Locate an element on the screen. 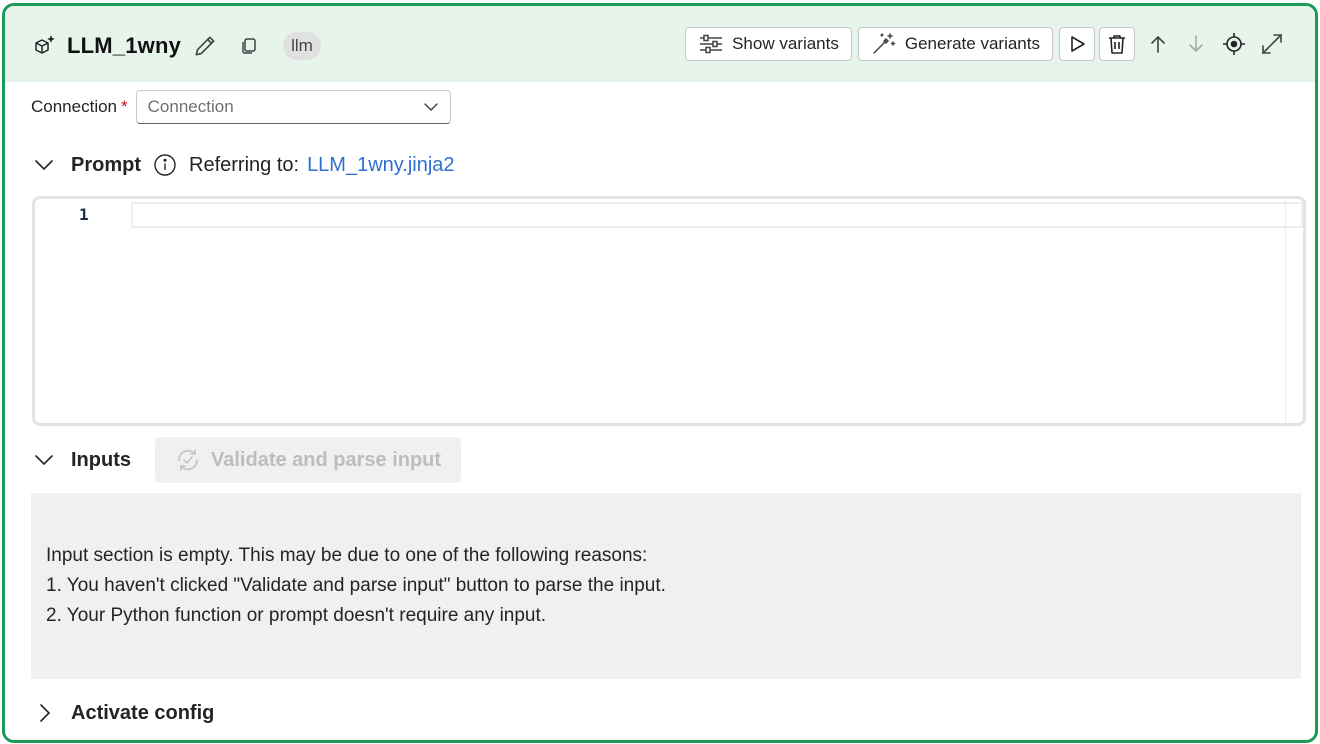 Image resolution: width=1320 pixels, height=744 pixels. connection-row: Connection * Connection is located at coordinates (241, 107).